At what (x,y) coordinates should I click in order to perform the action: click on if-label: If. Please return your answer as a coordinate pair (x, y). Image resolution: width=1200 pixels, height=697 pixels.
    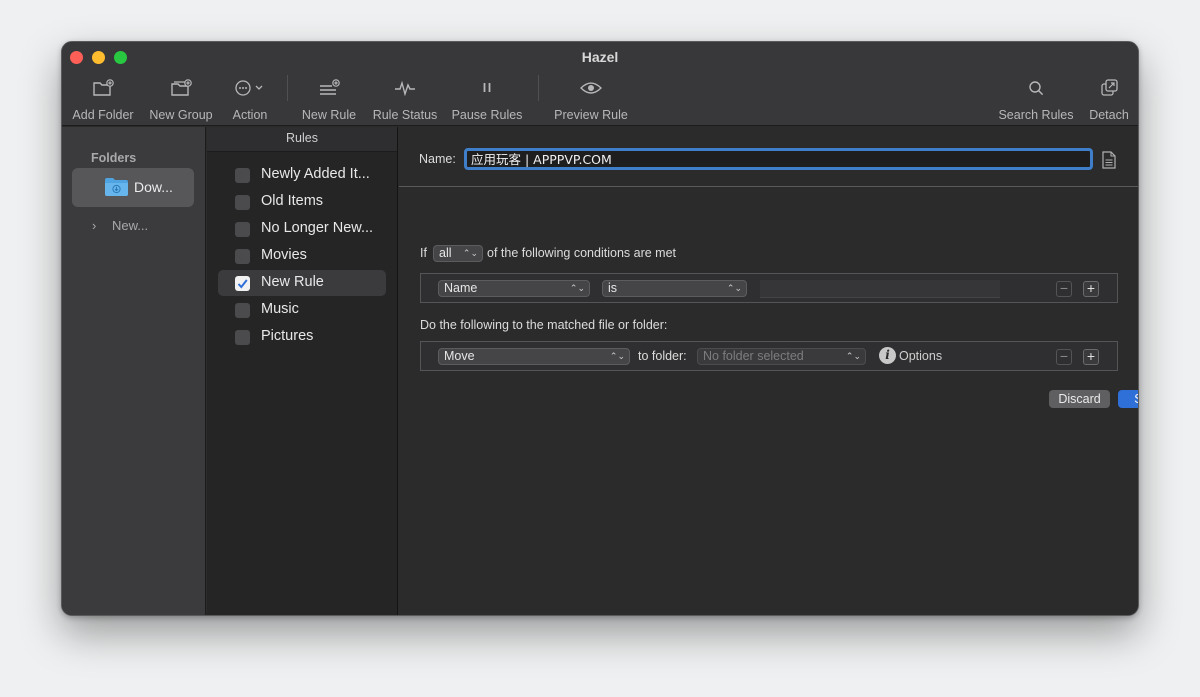
    Looking at the image, I should click on (423, 253).